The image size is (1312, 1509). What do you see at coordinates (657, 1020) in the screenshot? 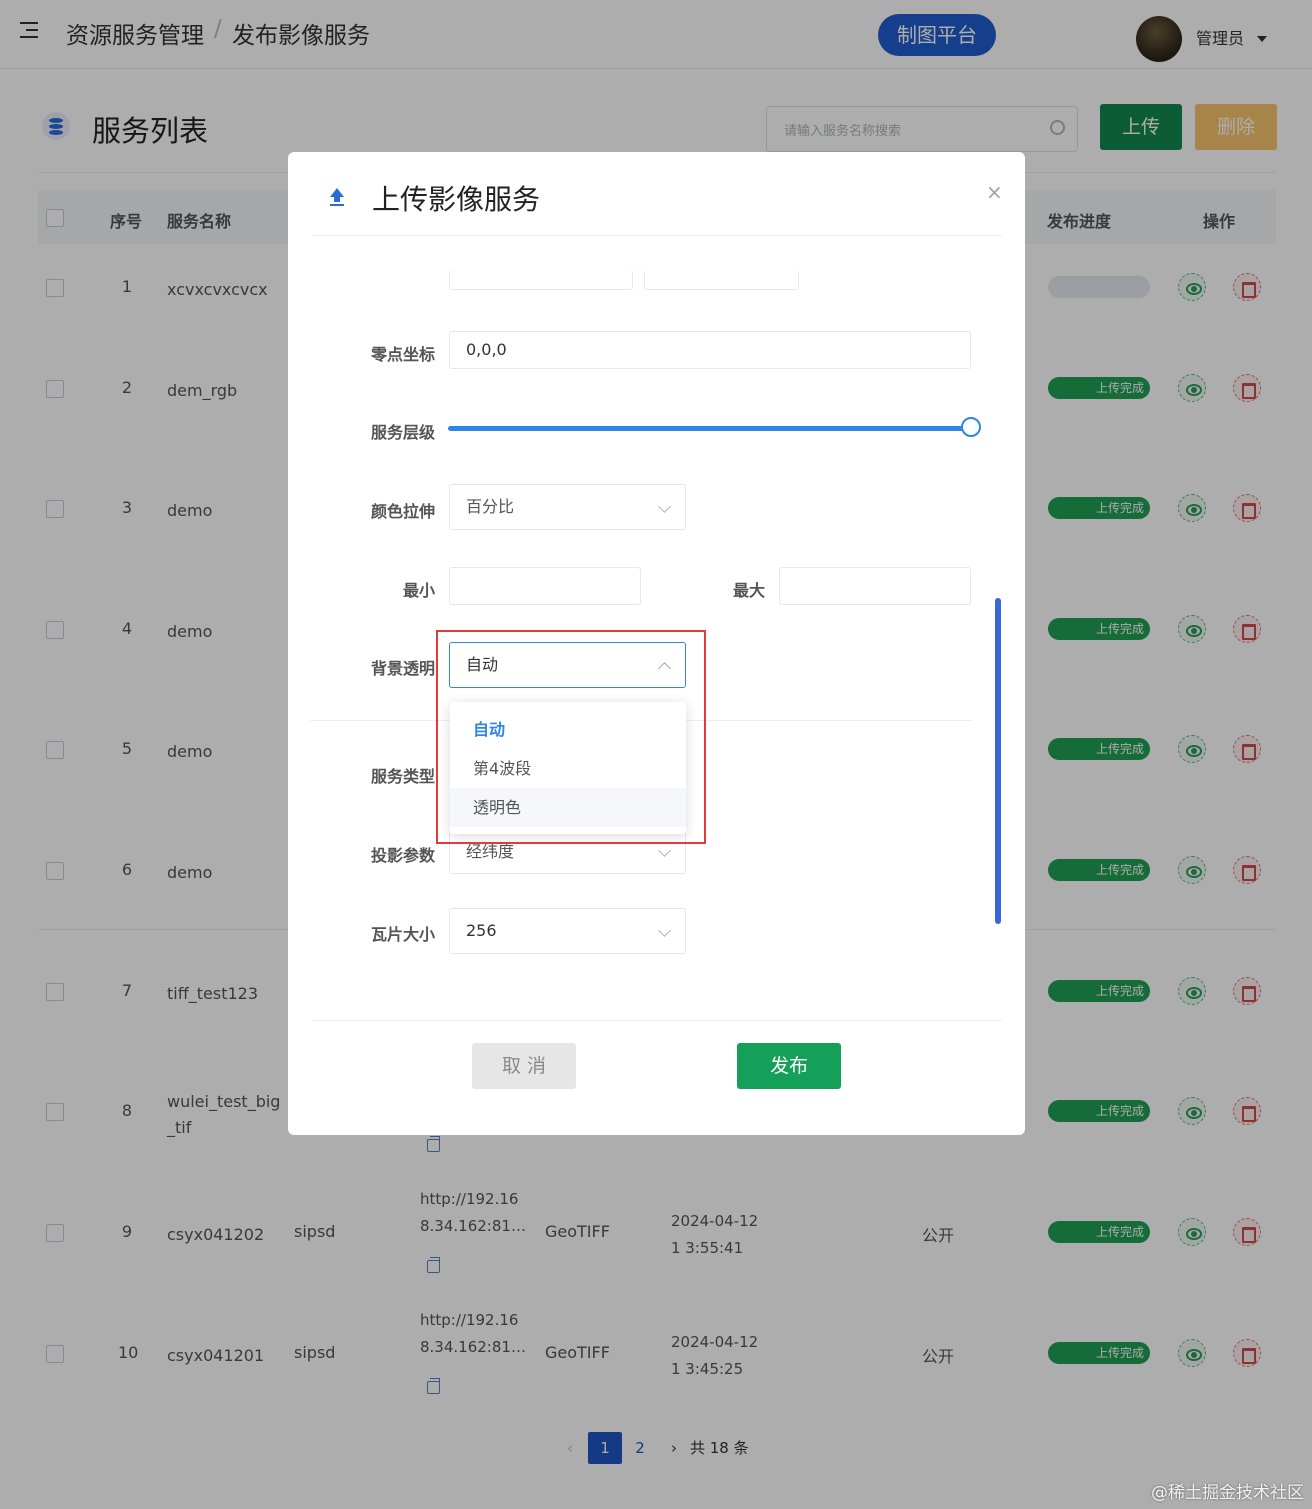
I see `footer-divider` at bounding box center [657, 1020].